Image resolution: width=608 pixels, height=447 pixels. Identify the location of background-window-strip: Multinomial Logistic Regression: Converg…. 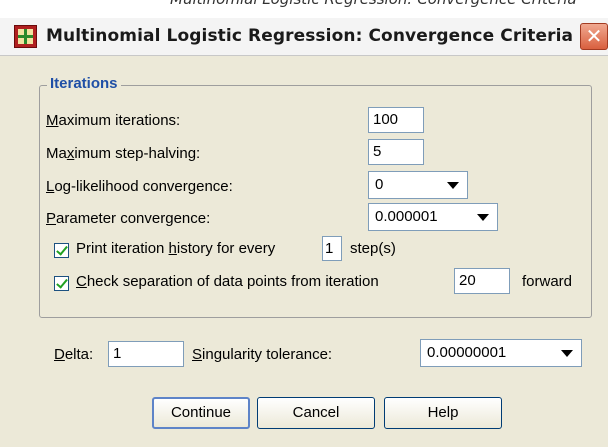
(304, 10).